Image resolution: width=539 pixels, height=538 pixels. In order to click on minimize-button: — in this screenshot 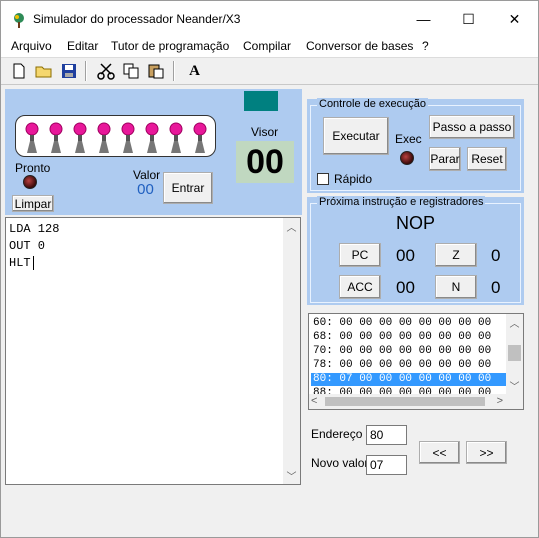, I will do `click(423, 19)`.